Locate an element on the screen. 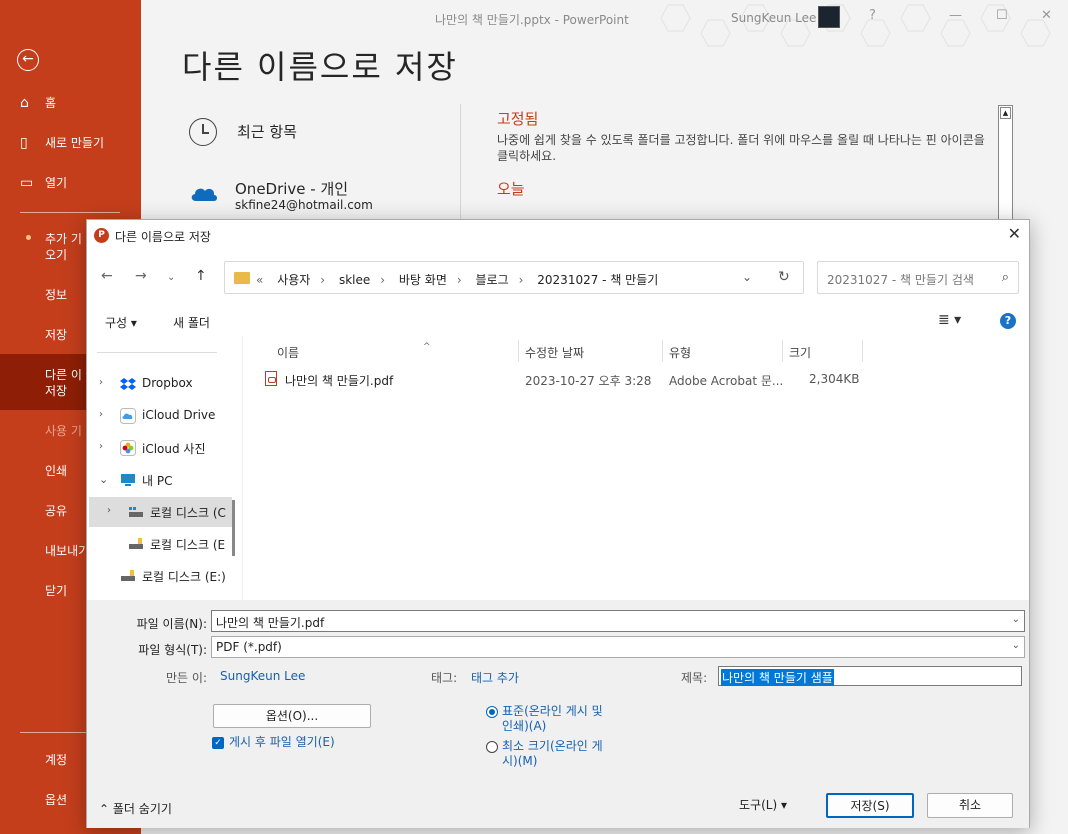 This screenshot has height=834, width=1068. save-button: 저장(S) is located at coordinates (870, 805).